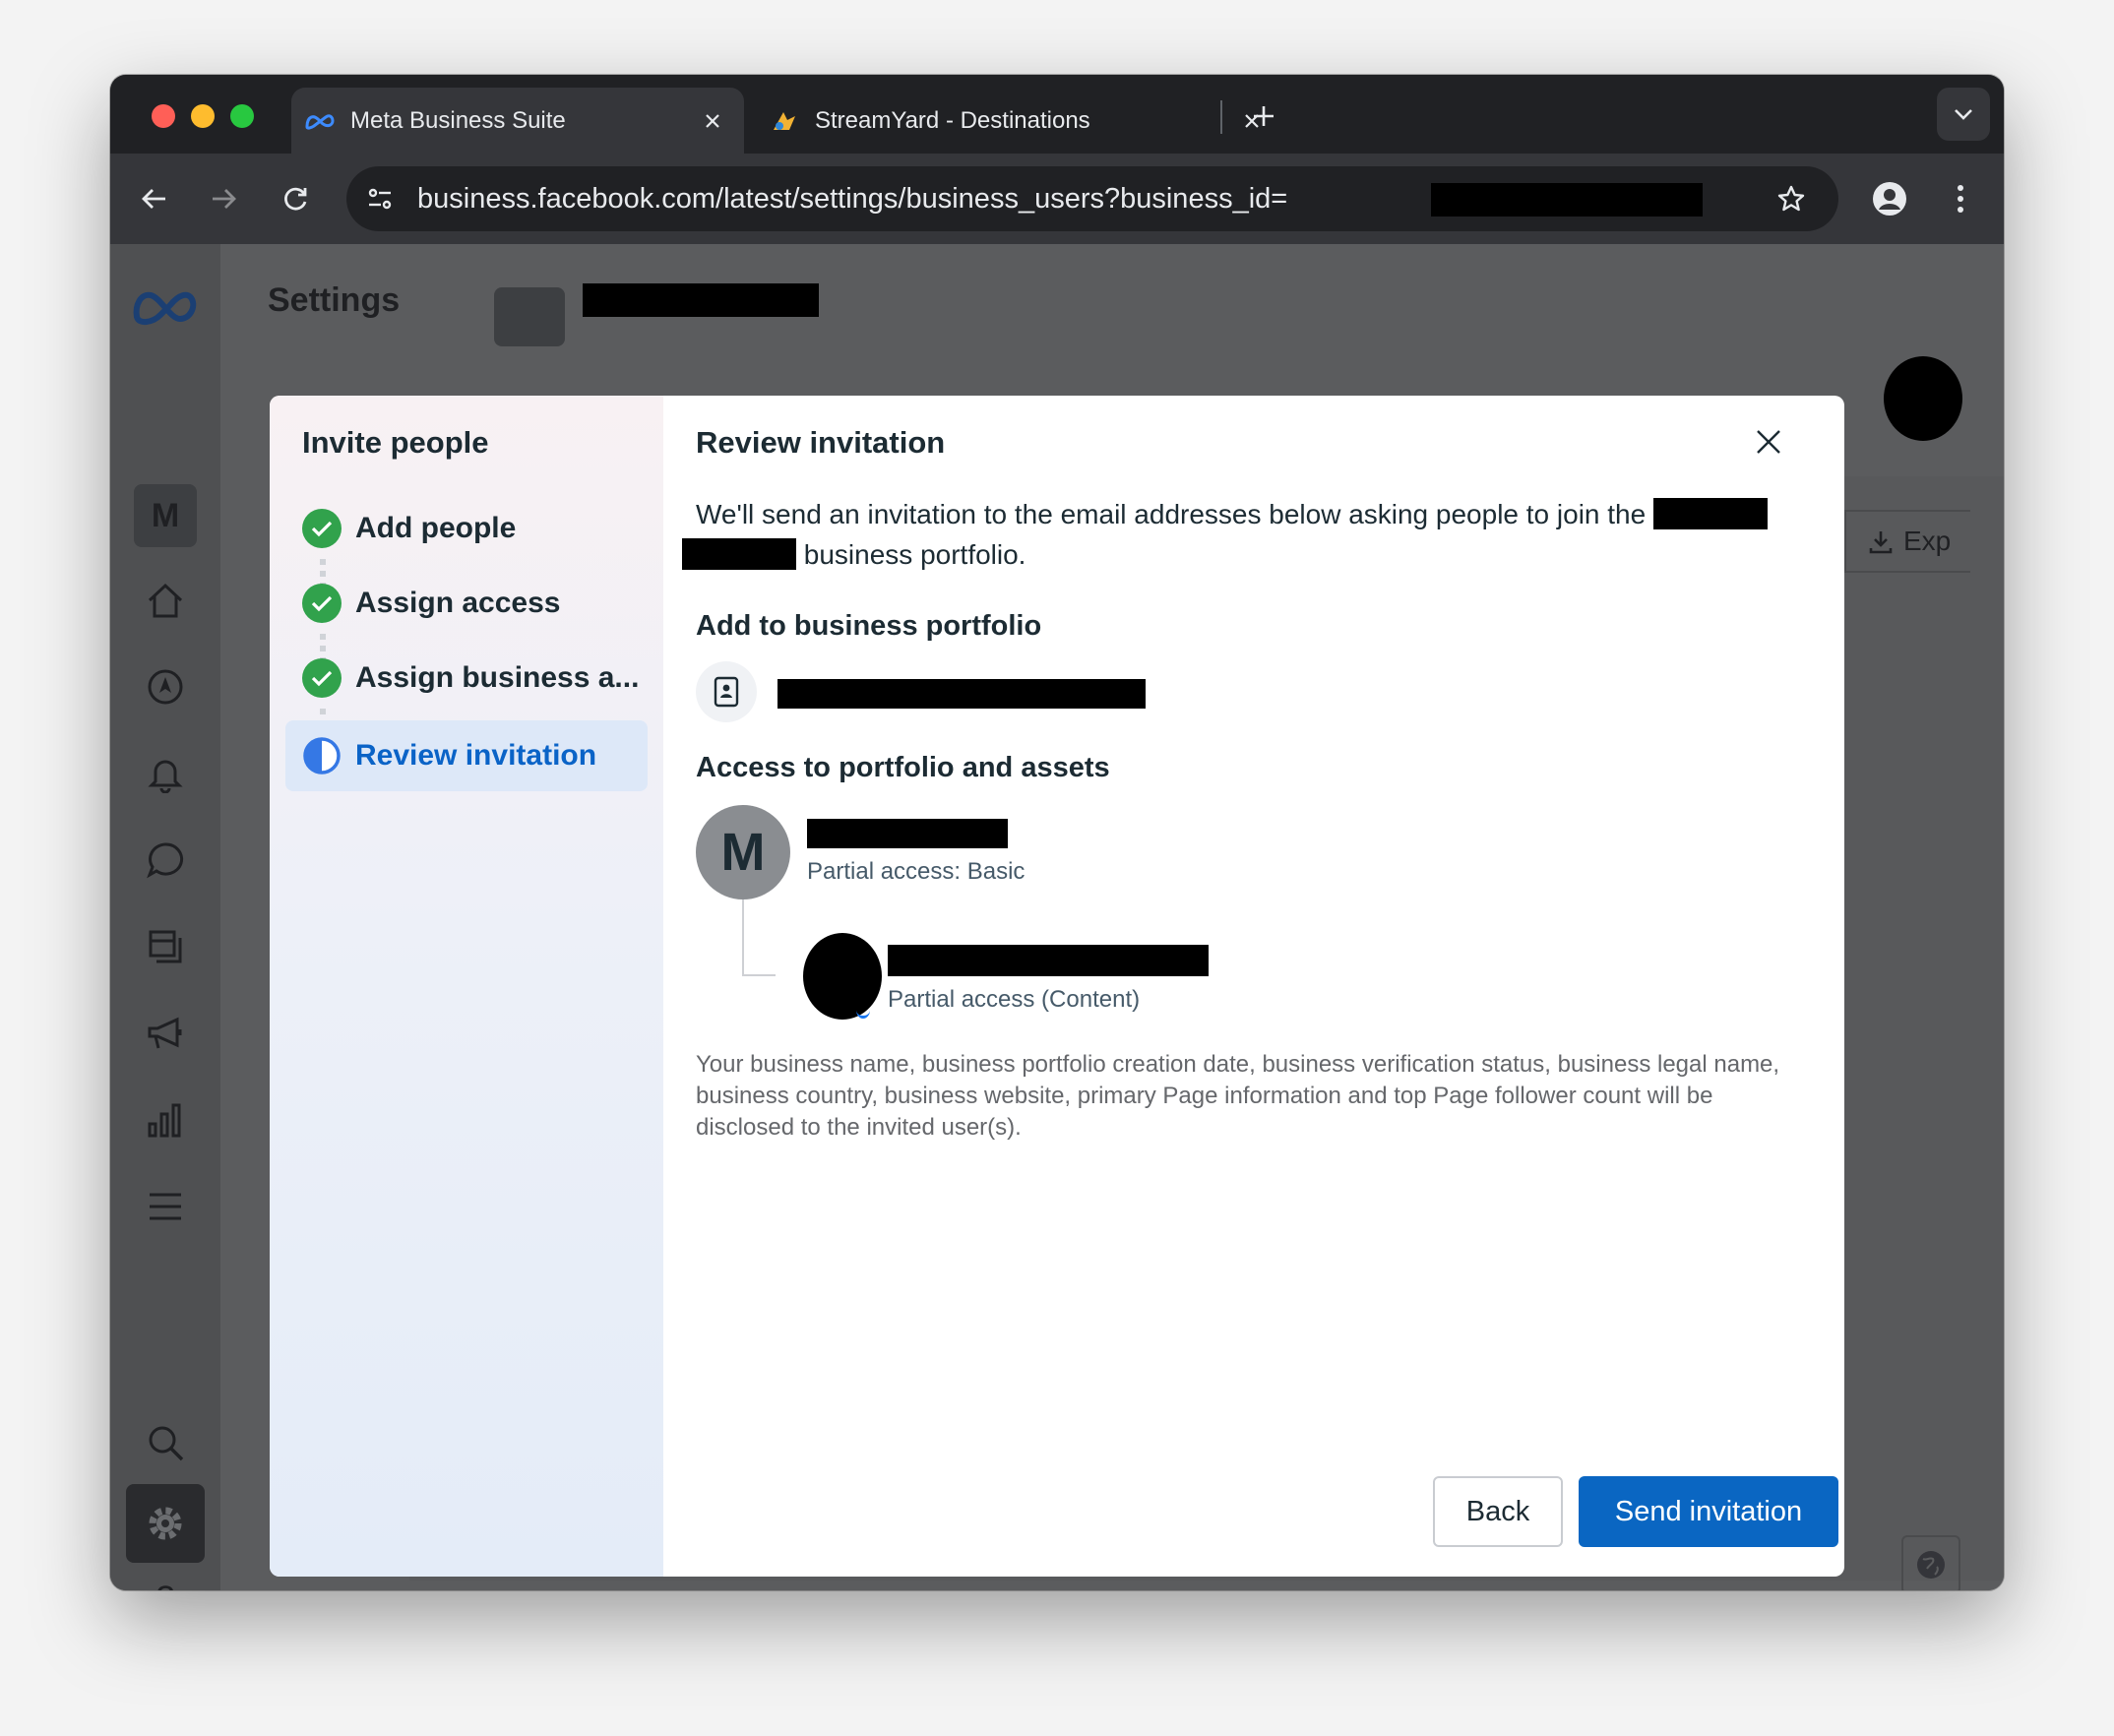 The height and width of the screenshot is (1736, 2114). I want to click on close-icon, so click(1768, 444).